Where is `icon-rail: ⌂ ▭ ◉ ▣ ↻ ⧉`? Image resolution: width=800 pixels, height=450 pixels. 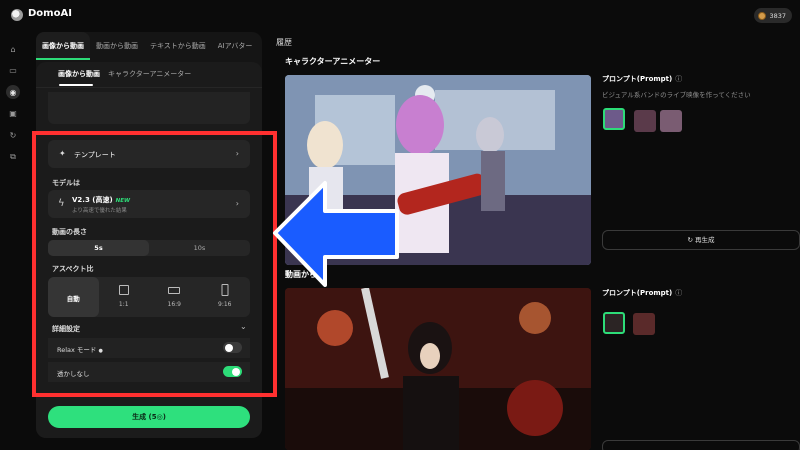
icon-rail: ⌂ ▭ ◉ ▣ ↻ ⧉ is located at coordinates (14, 106).